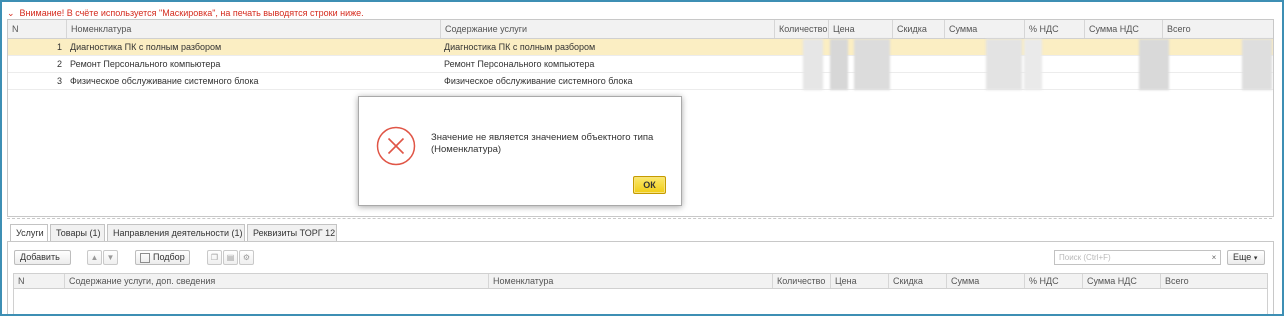 Image resolution: width=1284 pixels, height=316 pixels. I want to click on tab-services: Услуги, so click(29, 233).